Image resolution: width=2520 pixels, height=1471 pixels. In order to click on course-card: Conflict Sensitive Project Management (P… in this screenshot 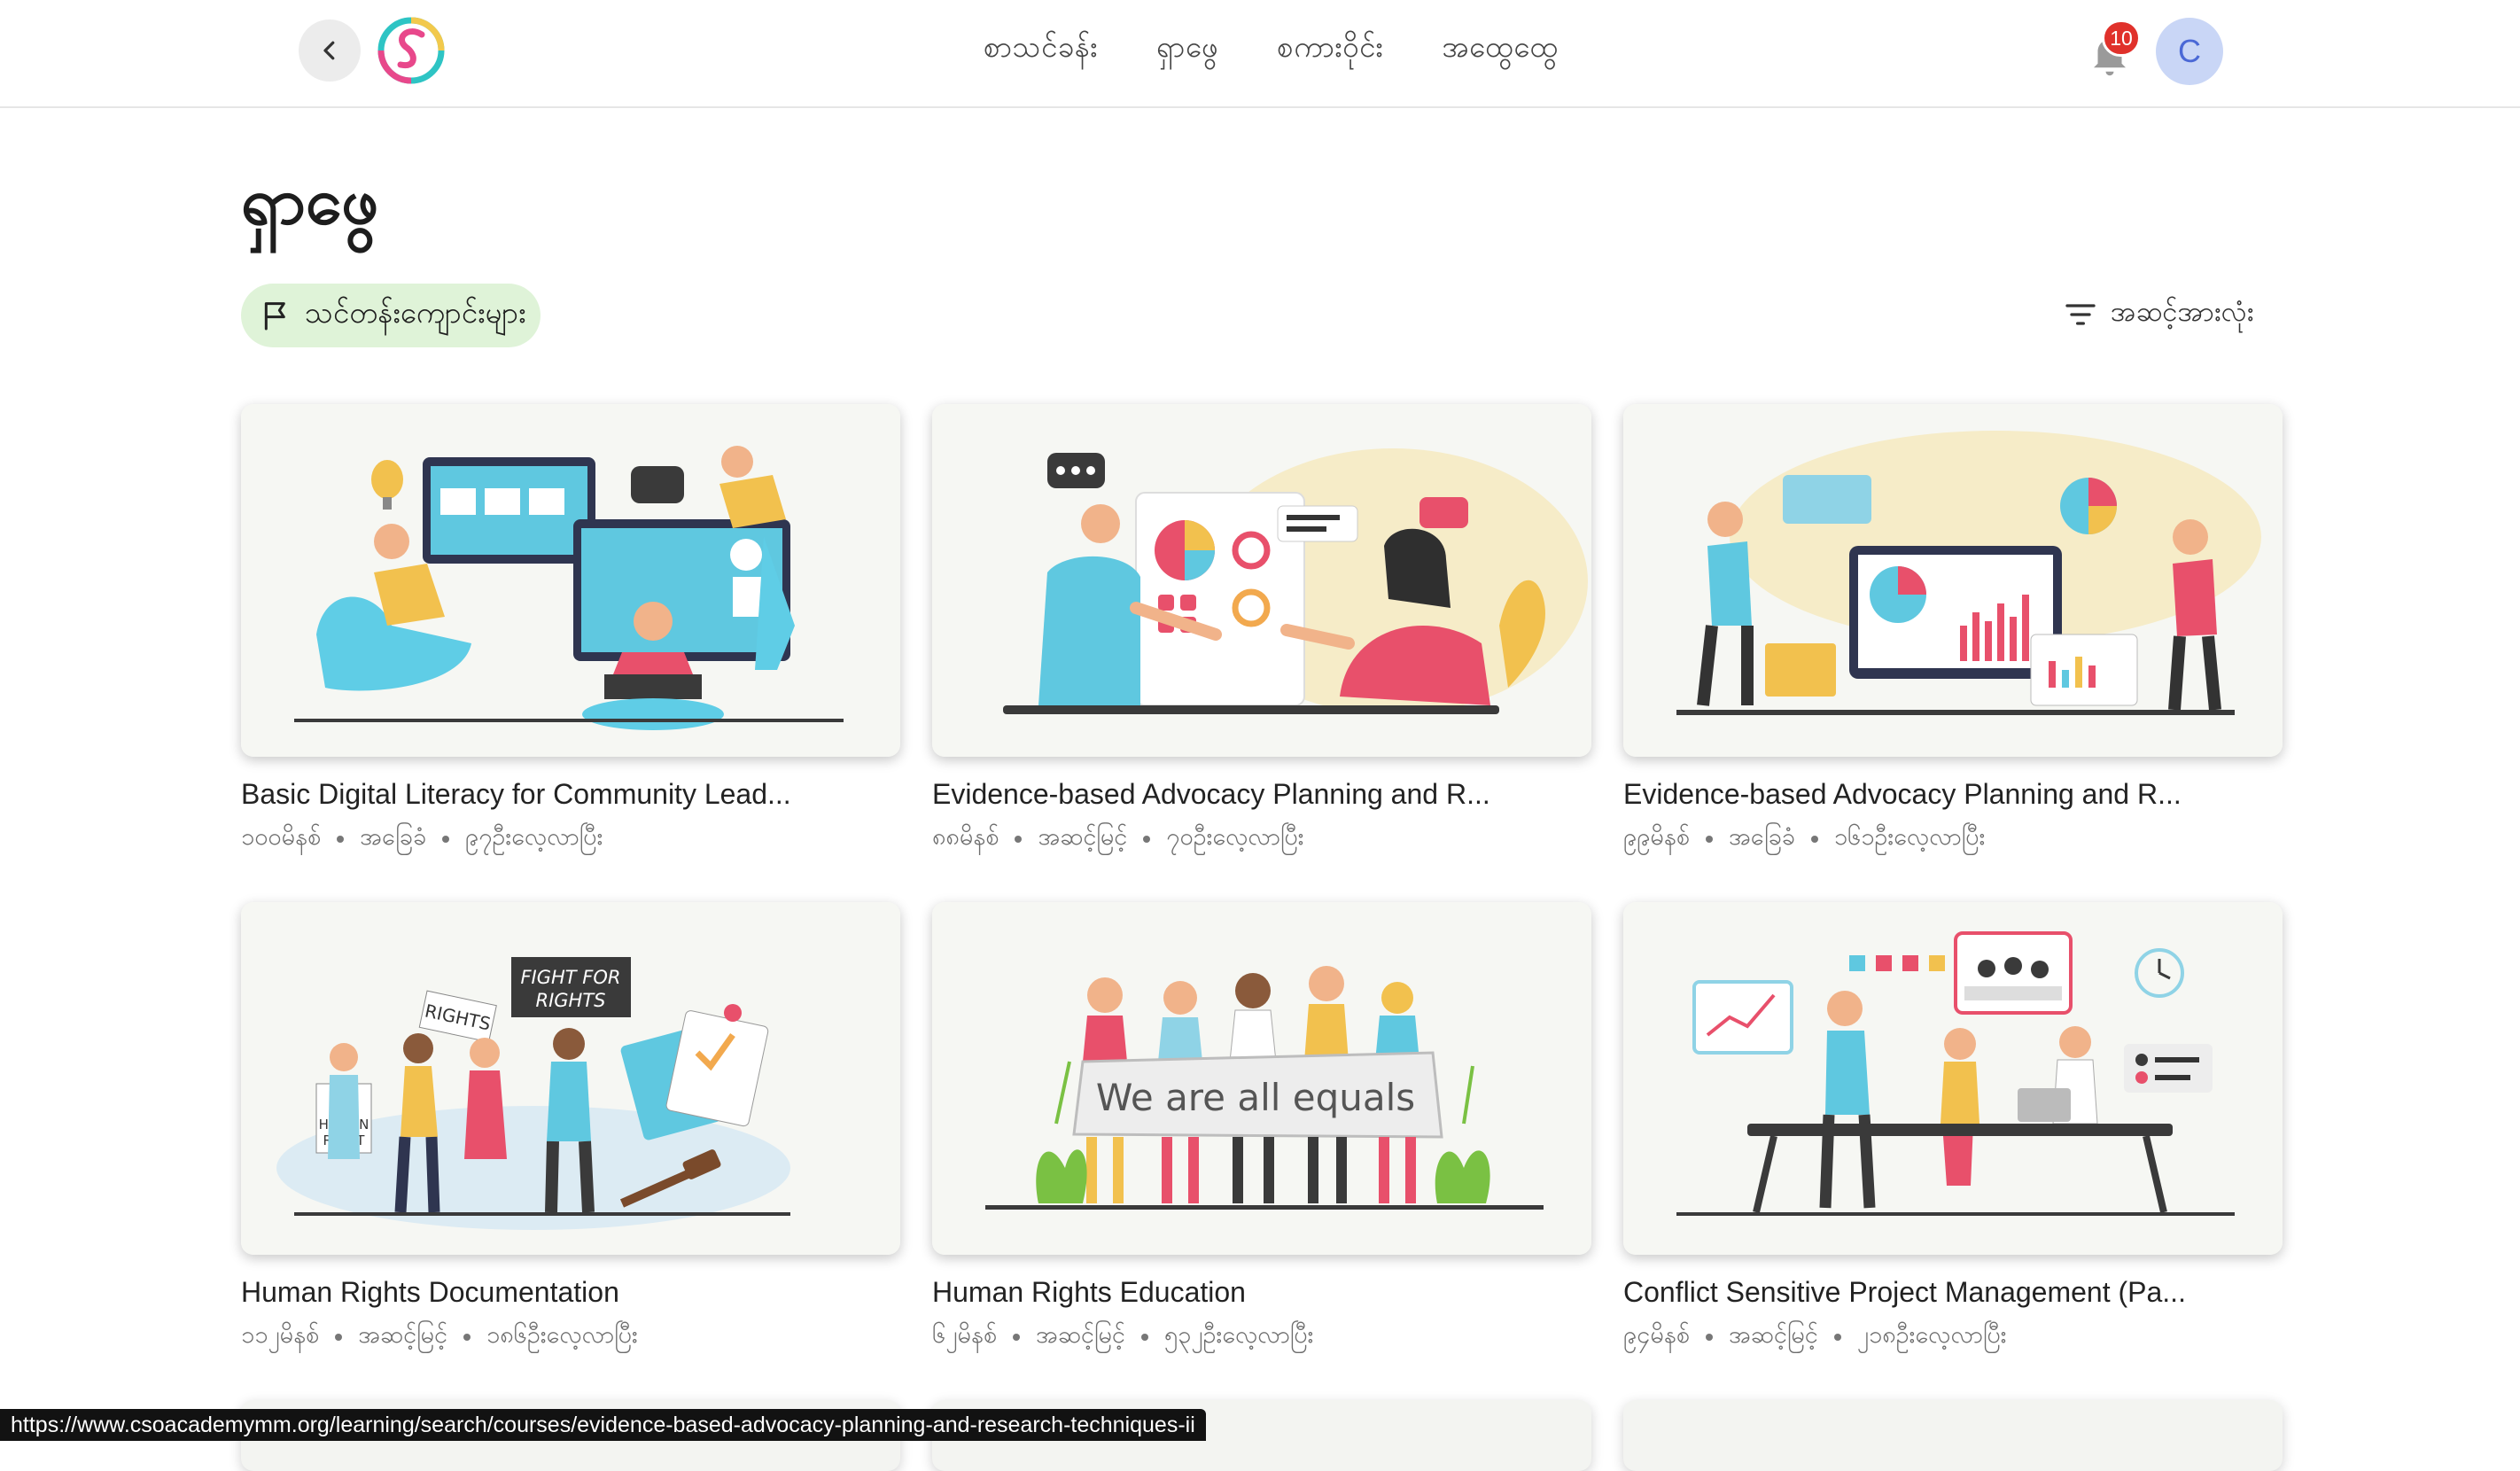, I will do `click(1953, 1128)`.